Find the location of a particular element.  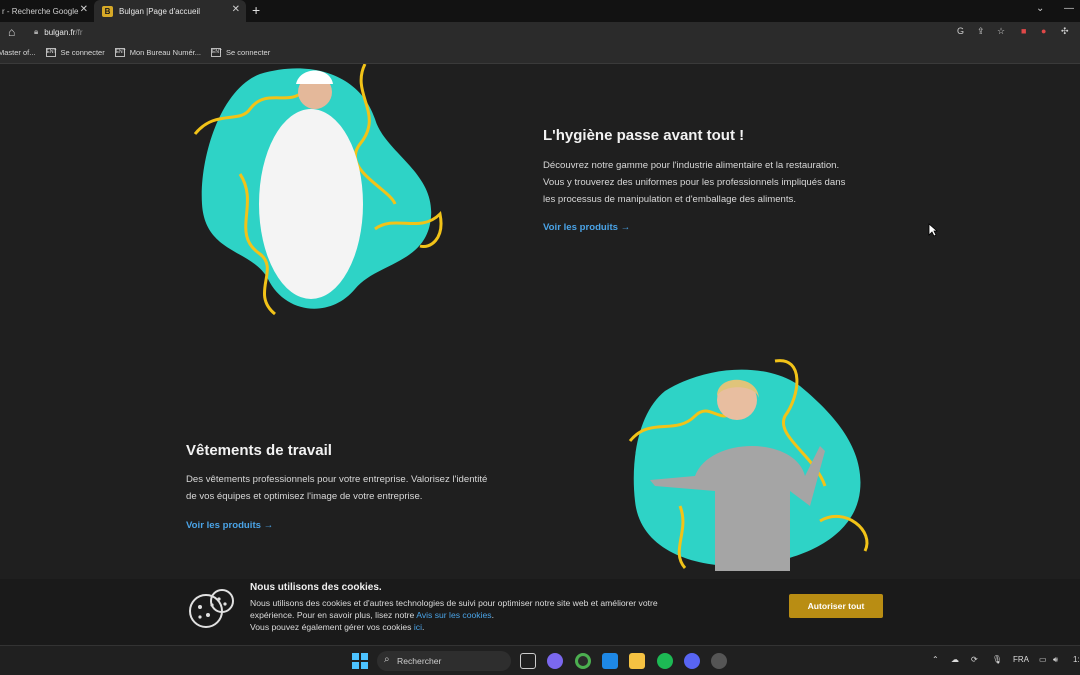

abp-extension-icon: ■ is located at coordinates (1023, 31).